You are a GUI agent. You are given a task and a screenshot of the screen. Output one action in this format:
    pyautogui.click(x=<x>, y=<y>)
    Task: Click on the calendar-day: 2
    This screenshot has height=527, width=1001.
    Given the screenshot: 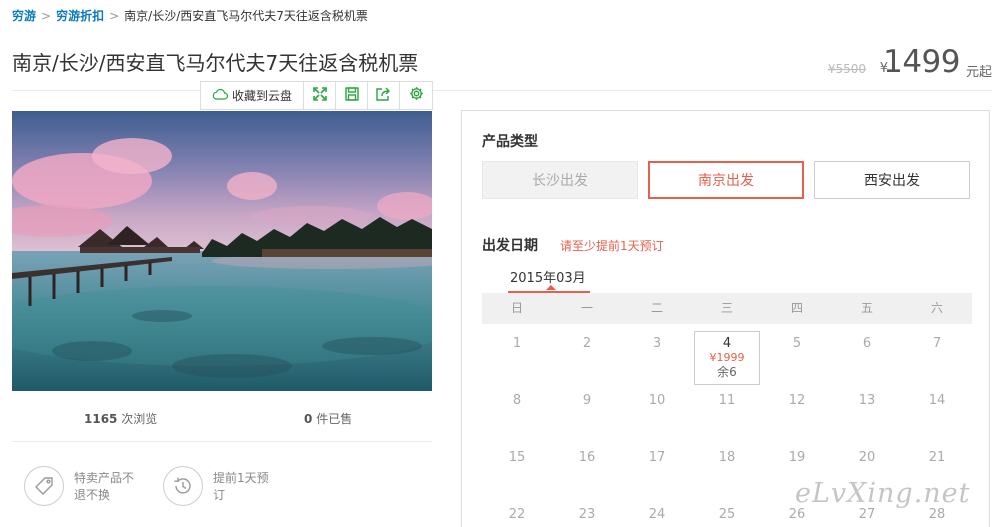 What is the action you would take?
    pyautogui.click(x=587, y=343)
    